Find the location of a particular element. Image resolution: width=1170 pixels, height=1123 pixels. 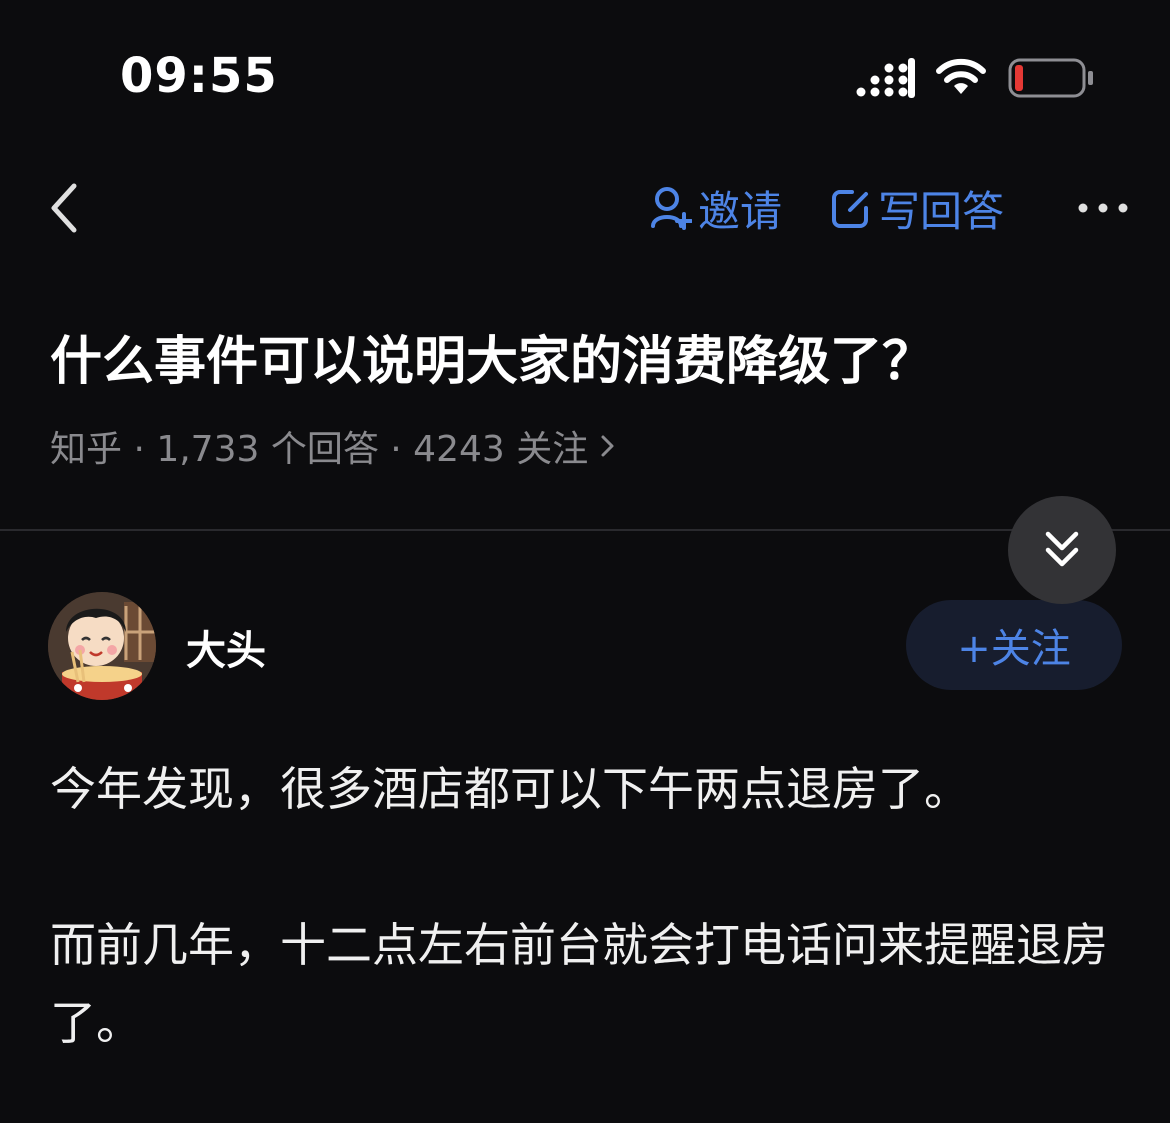

more-horizontal-icon is located at coordinates (1103, 208).